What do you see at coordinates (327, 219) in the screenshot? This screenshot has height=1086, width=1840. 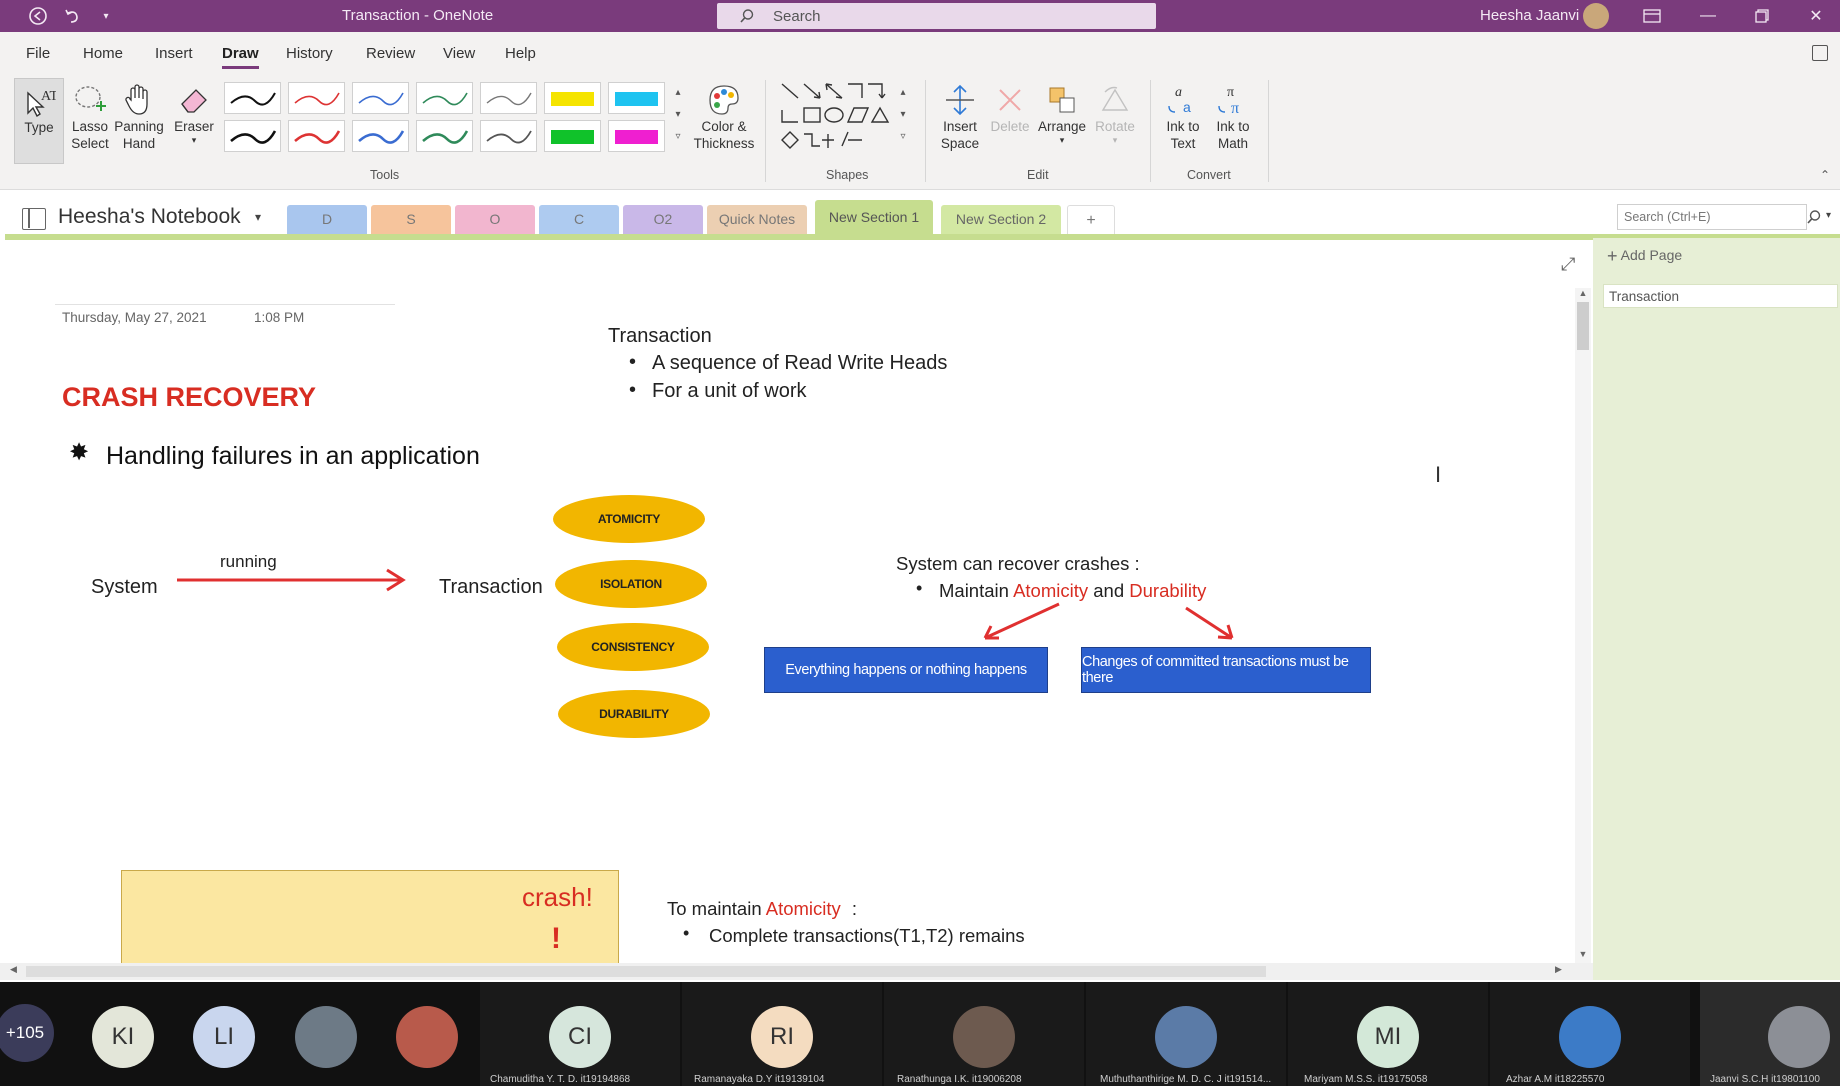 I see `section-tab-d: D` at bounding box center [327, 219].